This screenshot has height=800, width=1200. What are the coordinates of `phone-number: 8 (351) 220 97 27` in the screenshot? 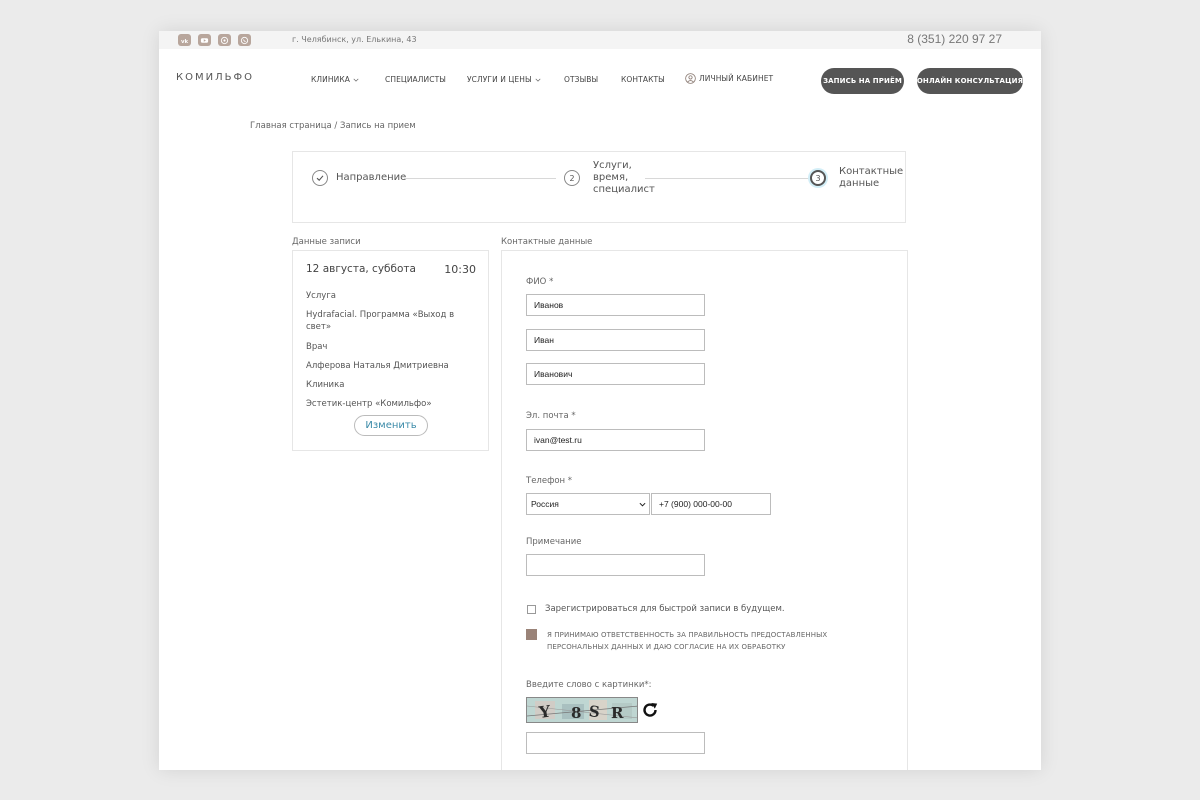 It's located at (954, 39).